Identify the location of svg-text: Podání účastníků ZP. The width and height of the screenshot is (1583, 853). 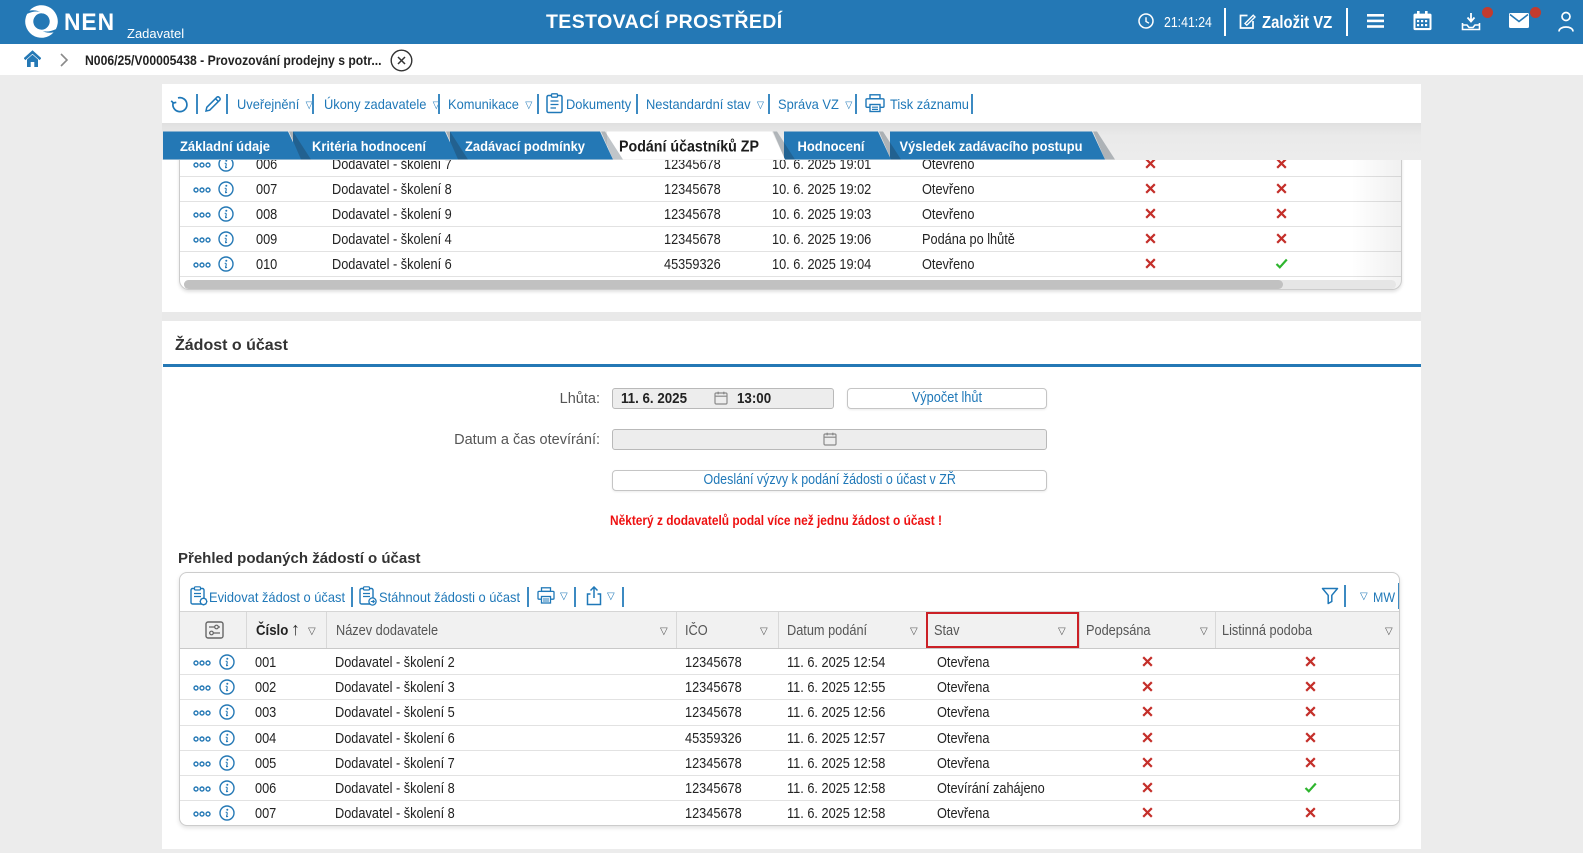
(689, 147).